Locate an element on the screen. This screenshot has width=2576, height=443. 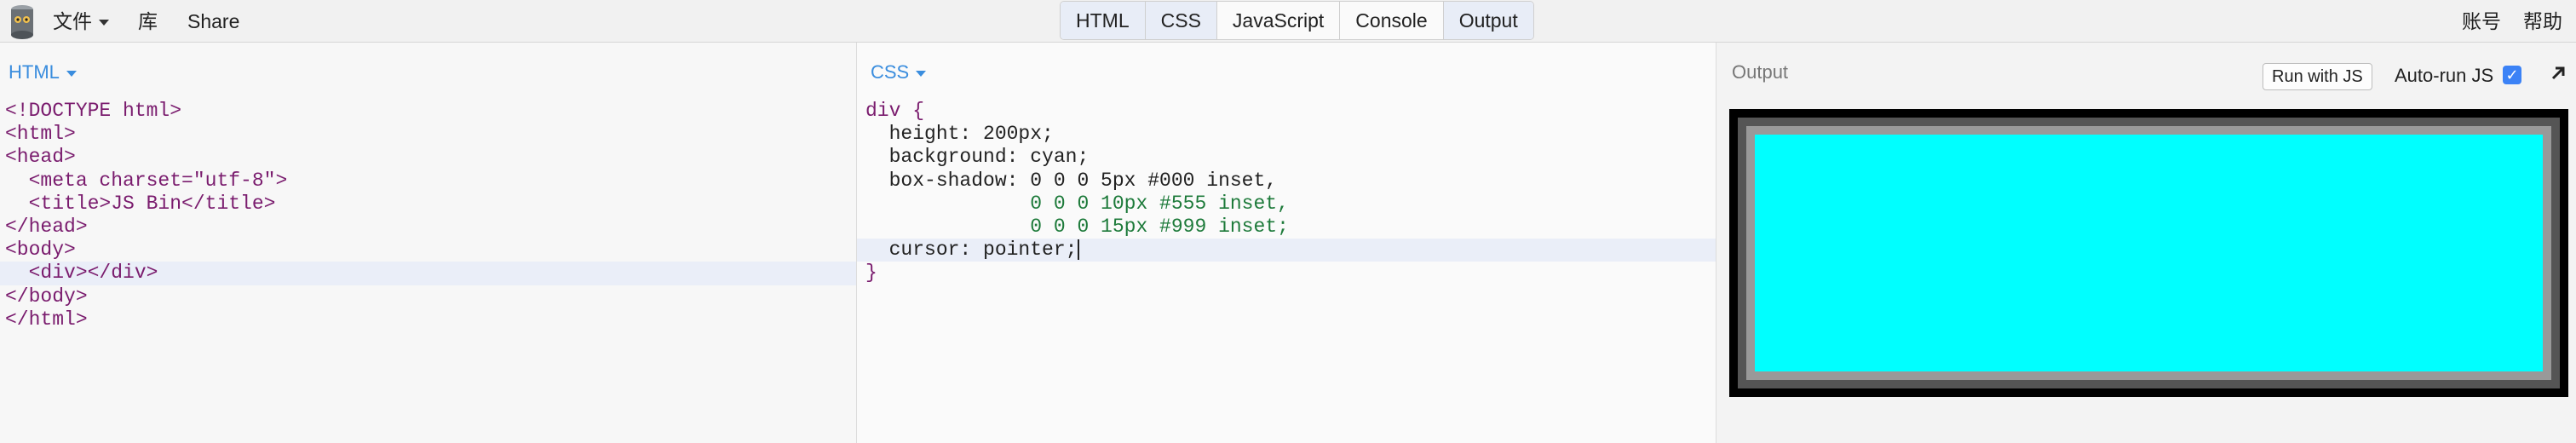
html-panel-label: HTML is located at coordinates (43, 72).